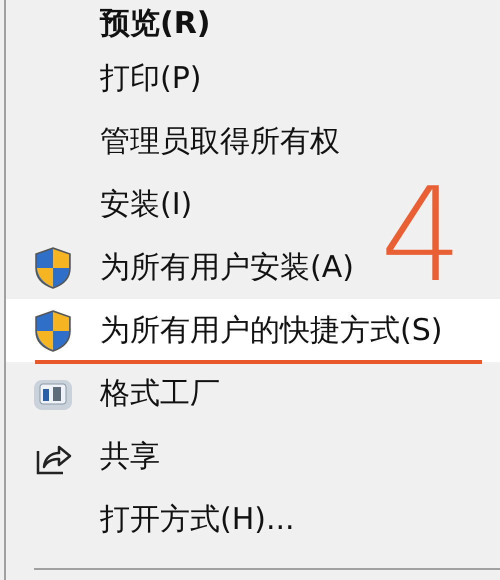 This screenshot has height=580, width=500. Describe the element at coordinates (87, 456) in the screenshot. I see `menu-item: 共享` at that location.